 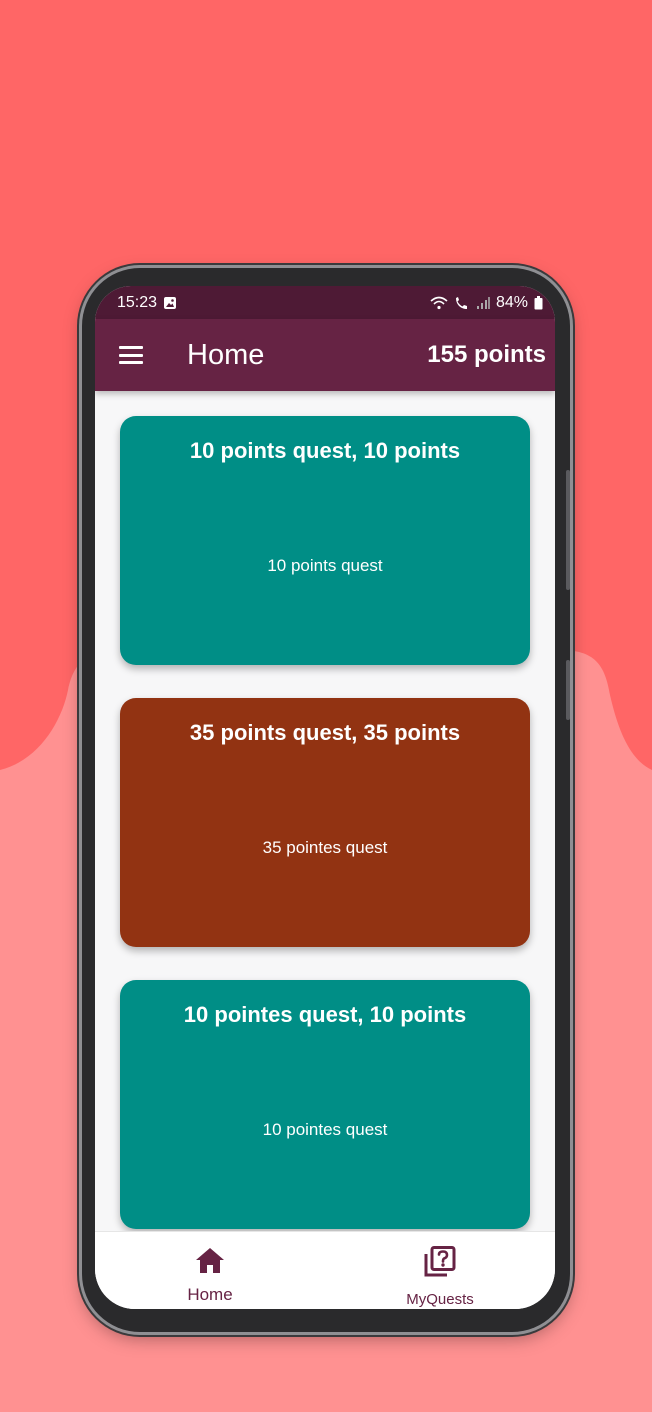 I want to click on nav-myquests: MyQuests, so click(x=440, y=1270).